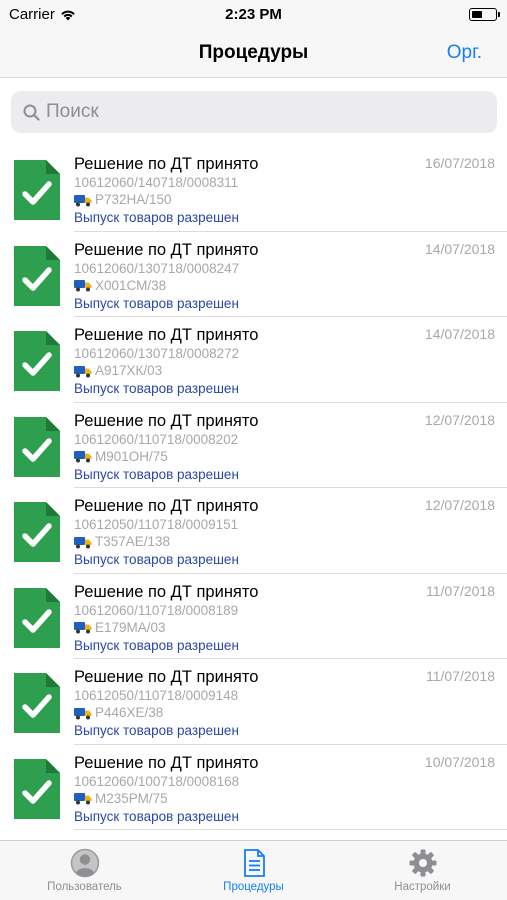 The width and height of the screenshot is (507, 900). I want to click on page-title: Процедуры, so click(253, 52).